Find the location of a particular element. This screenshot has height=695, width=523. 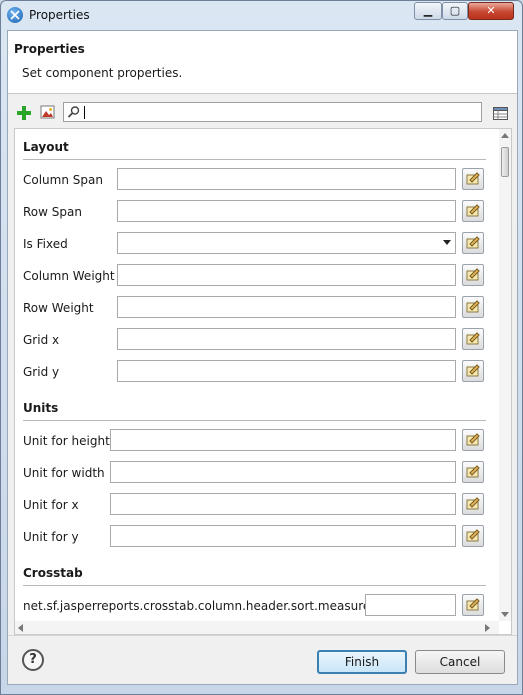

plus-icon is located at coordinates (24, 113).